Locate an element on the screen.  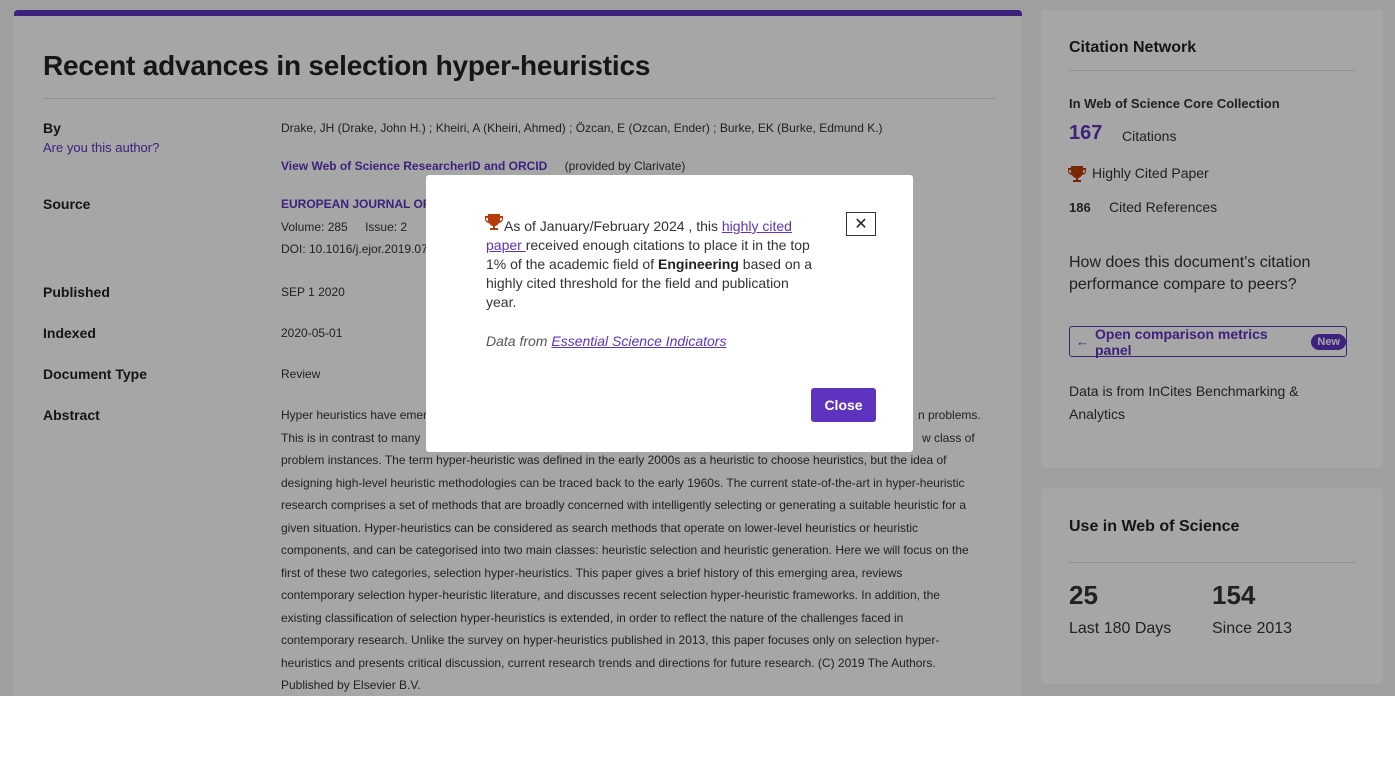
data-from-label: Data from is located at coordinates (519, 341).